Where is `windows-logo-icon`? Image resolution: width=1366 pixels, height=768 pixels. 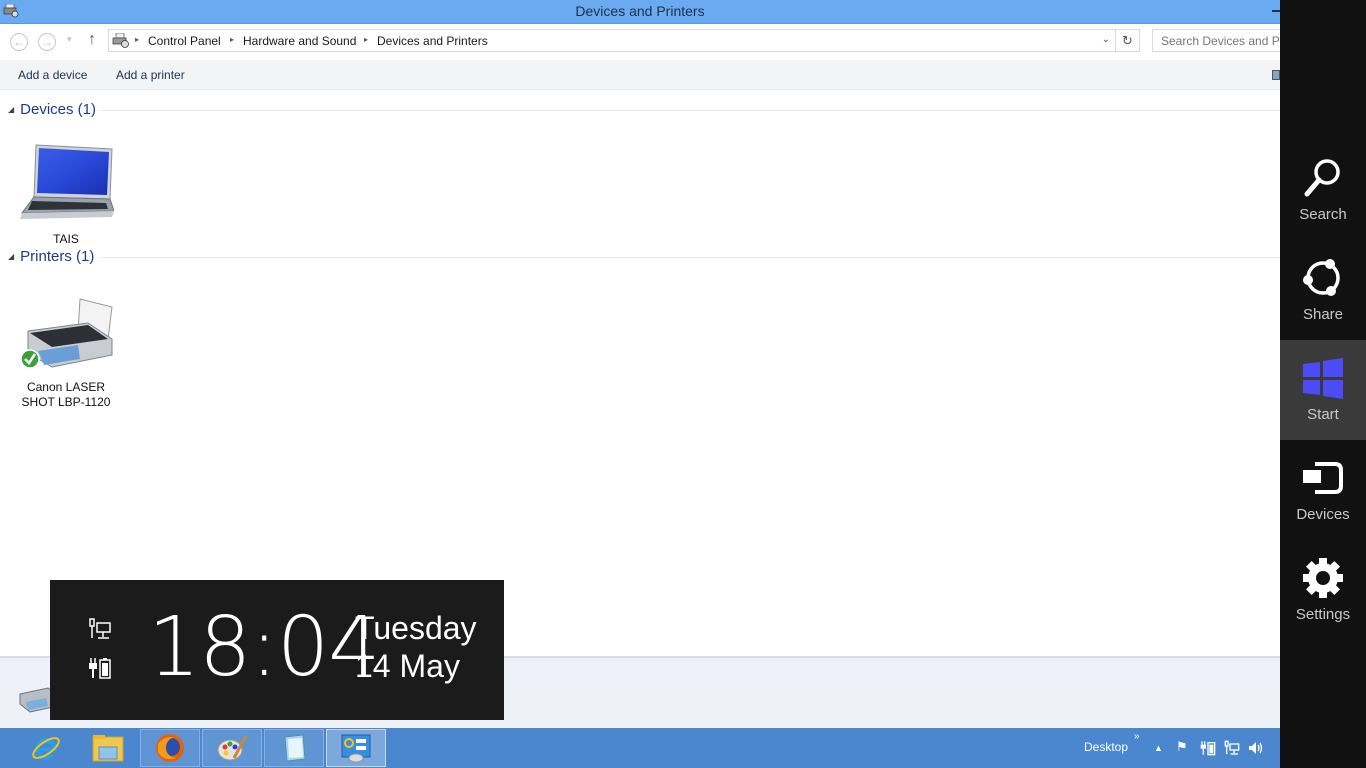 windows-logo-icon is located at coordinates (1323, 378).